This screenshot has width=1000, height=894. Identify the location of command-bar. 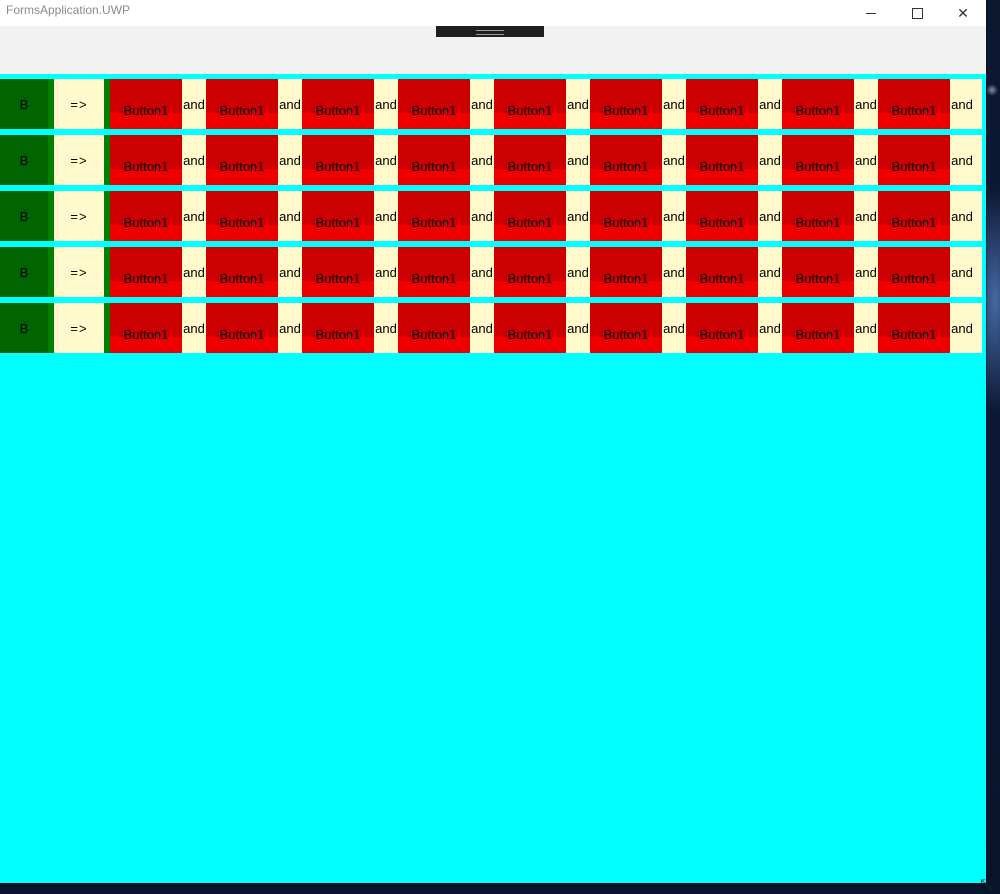
(493, 50).